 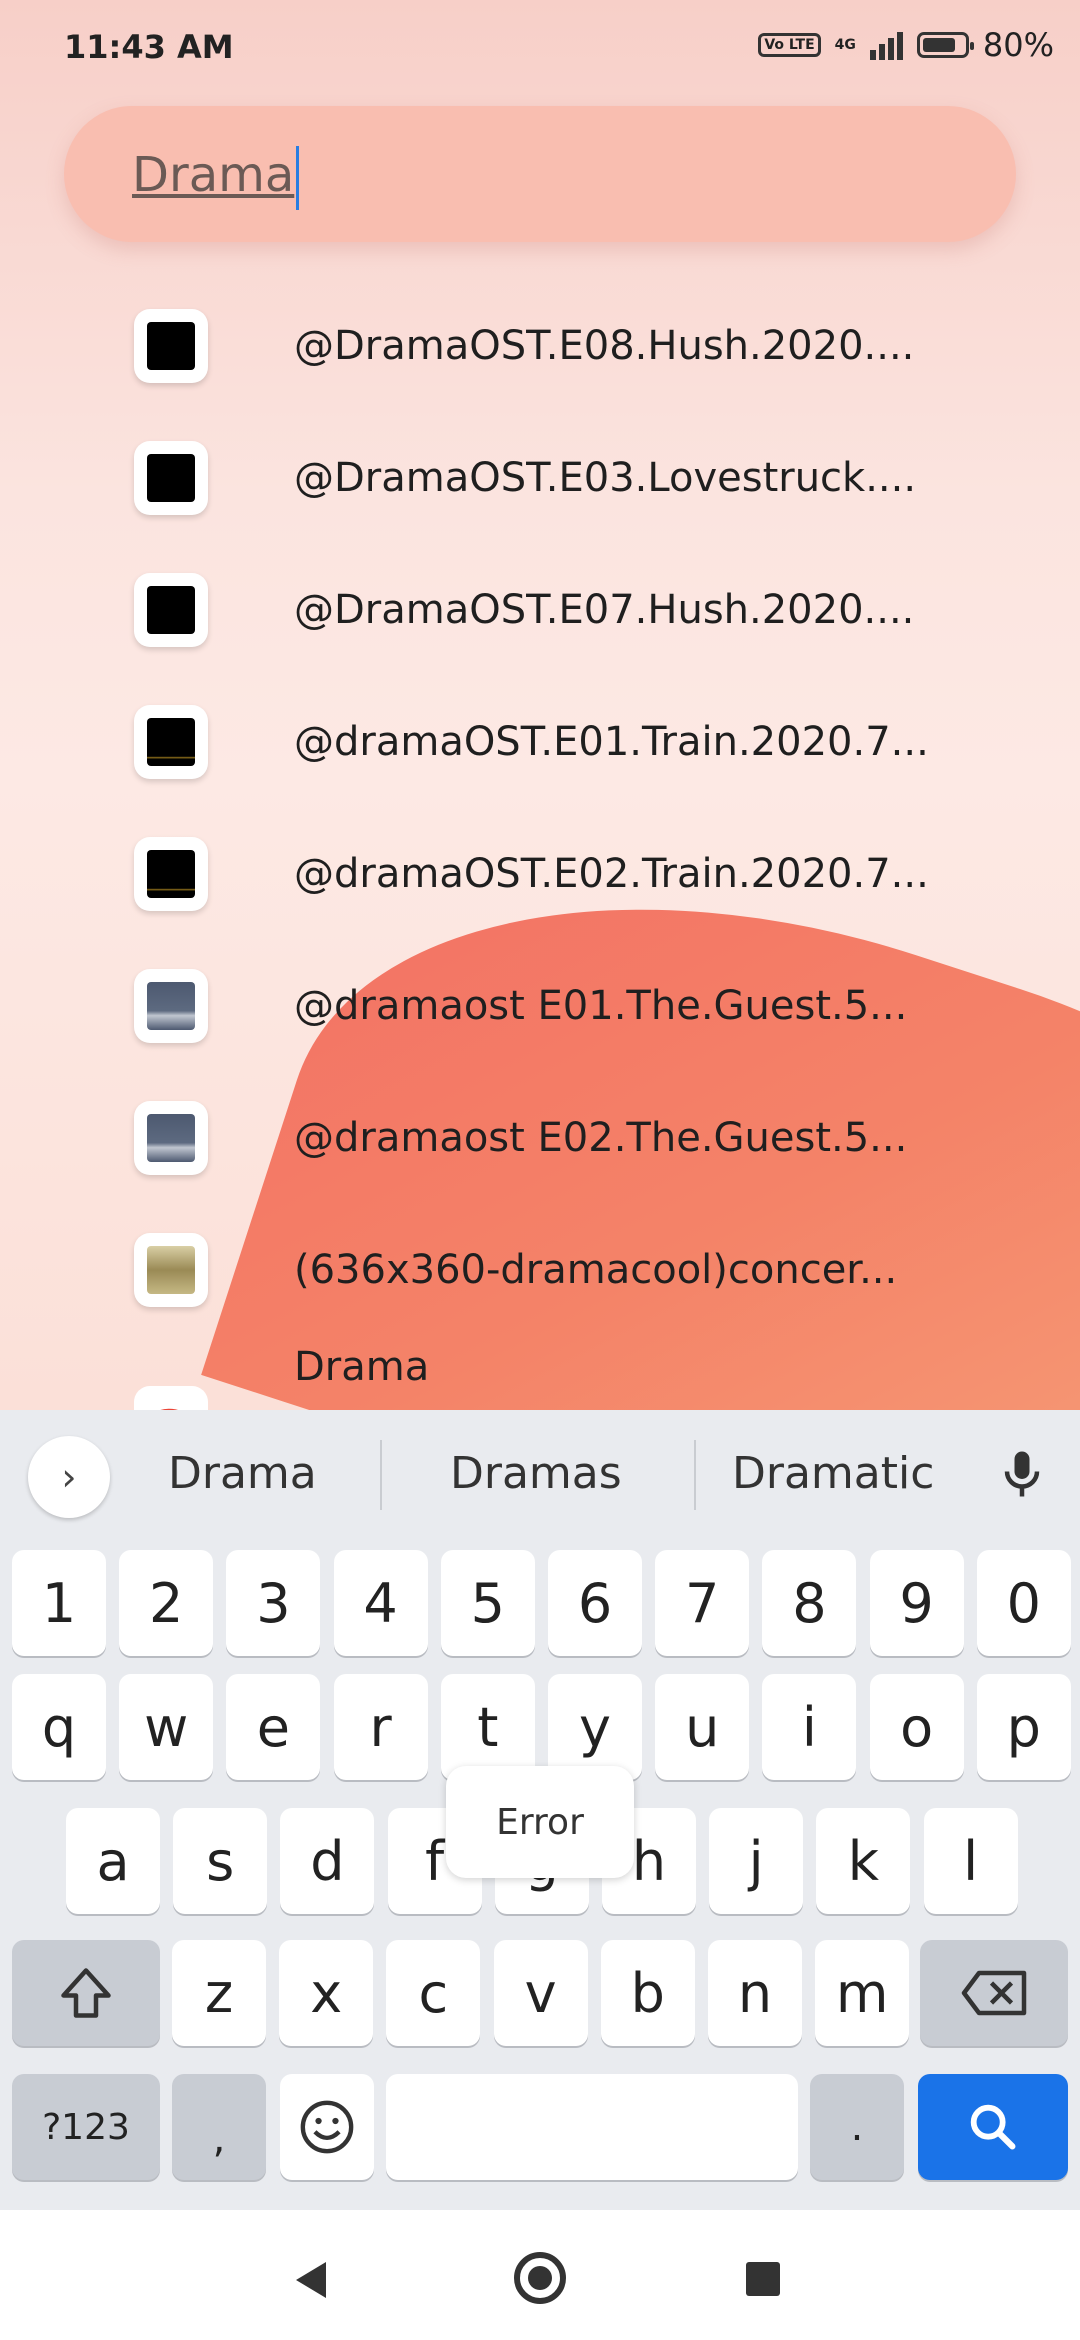 I want to click on key-6: 6, so click(x=595, y=1603).